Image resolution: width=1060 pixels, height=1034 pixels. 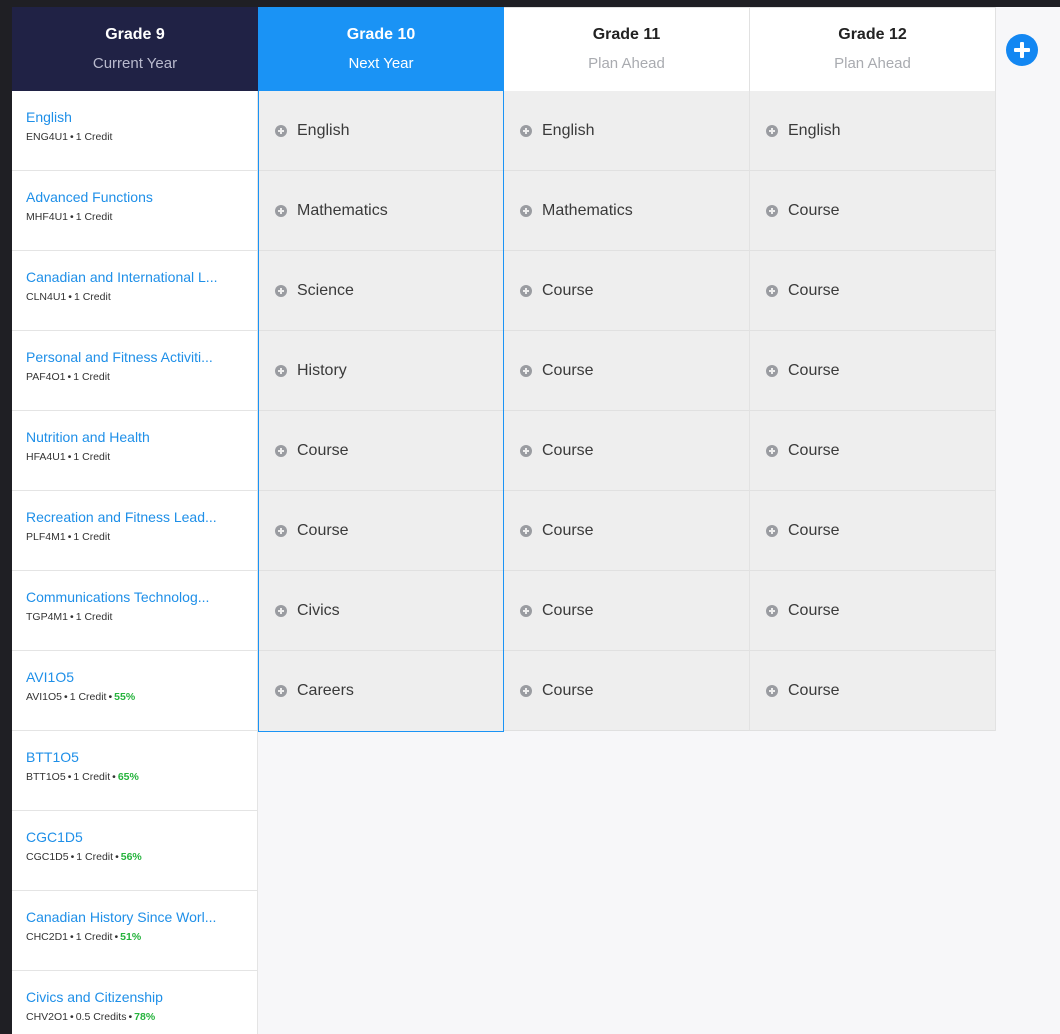 I want to click on course-meta: ENG4U1 • 1 Credit, so click(x=141, y=137).